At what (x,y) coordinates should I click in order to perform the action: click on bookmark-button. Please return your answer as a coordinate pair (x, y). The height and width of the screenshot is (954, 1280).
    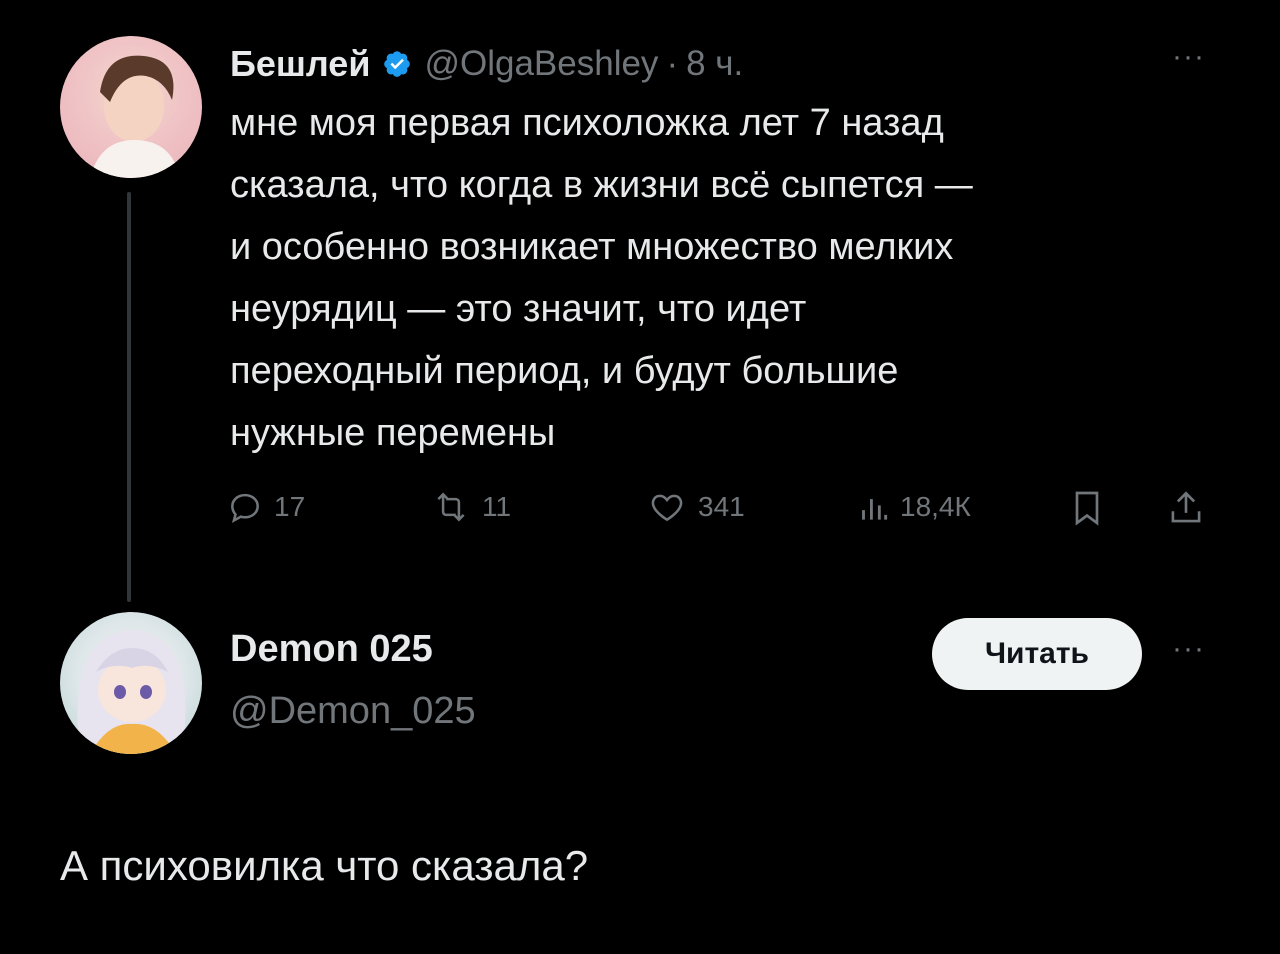
    Looking at the image, I should click on (1087, 508).